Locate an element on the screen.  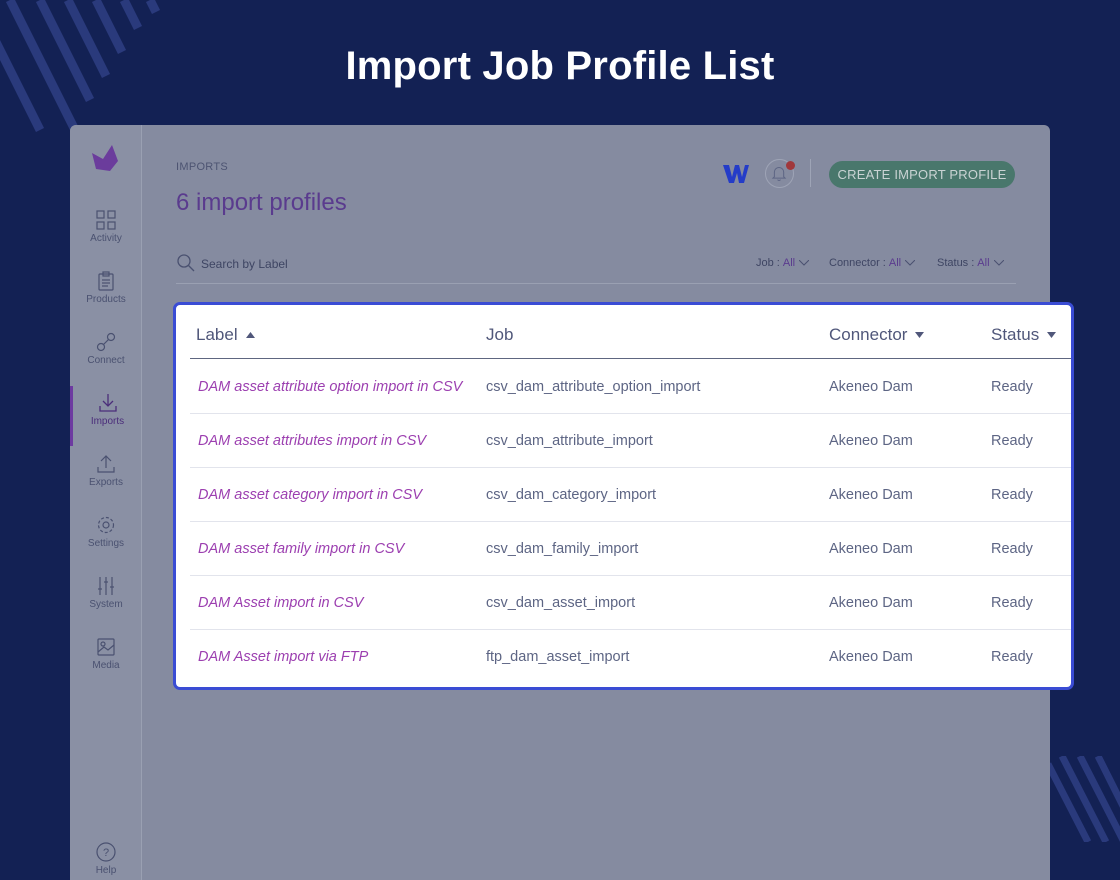
row-job: ftp_dam_asset_import is located at coordinates (558, 657).